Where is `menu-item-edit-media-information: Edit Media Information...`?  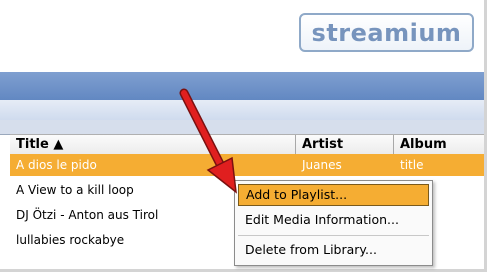 menu-item-edit-media-information: Edit Media Information... is located at coordinates (333, 220).